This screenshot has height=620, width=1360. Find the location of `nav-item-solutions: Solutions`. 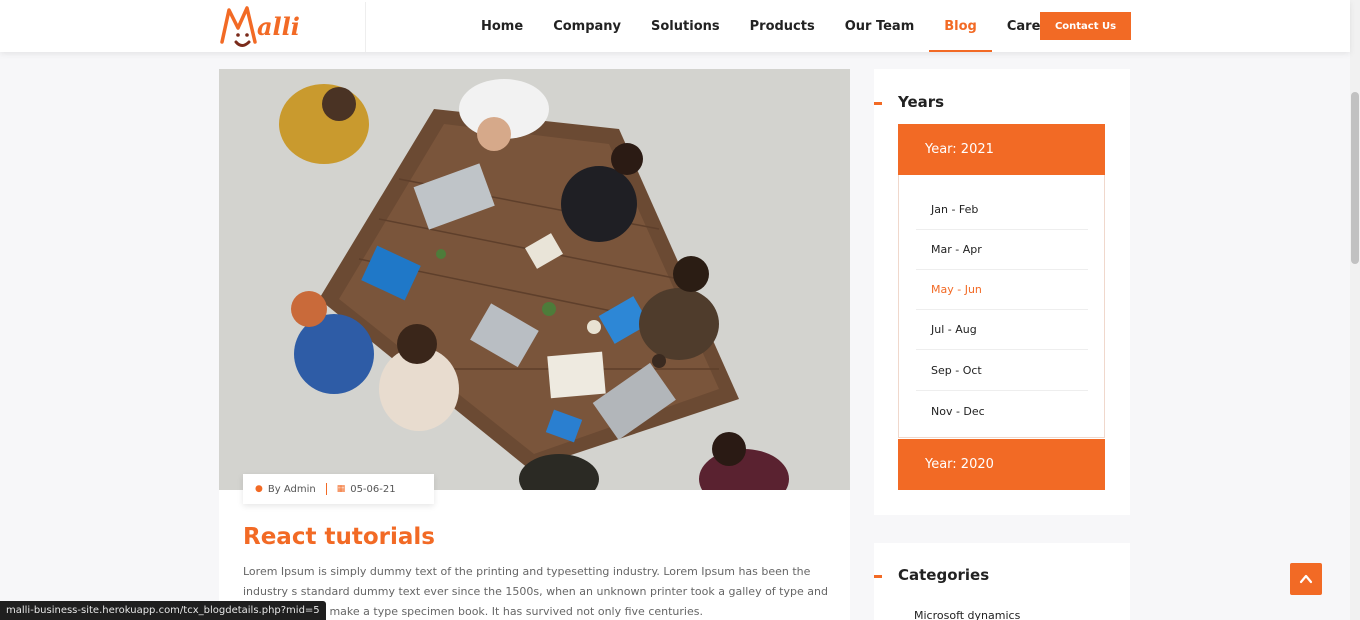

nav-item-solutions: Solutions is located at coordinates (685, 26).